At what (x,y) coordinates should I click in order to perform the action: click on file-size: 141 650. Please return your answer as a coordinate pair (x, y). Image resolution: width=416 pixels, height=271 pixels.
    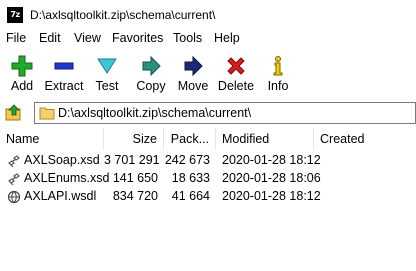
    Looking at the image, I should click on (135, 178).